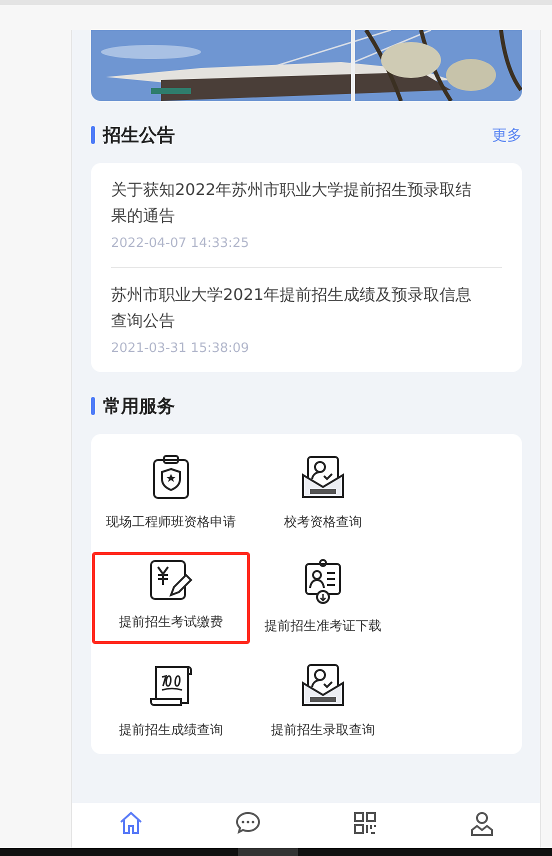 This screenshot has height=856, width=552. What do you see at coordinates (268, 852) in the screenshot?
I see `scroll-thumb` at bounding box center [268, 852].